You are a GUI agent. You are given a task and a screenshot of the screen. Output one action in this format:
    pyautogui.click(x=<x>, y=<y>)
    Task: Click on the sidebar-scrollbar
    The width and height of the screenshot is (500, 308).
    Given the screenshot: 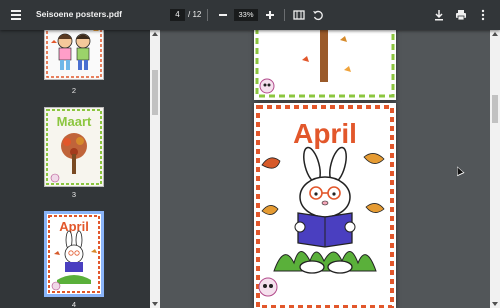 What is the action you would take?
    pyautogui.click(x=155, y=169)
    